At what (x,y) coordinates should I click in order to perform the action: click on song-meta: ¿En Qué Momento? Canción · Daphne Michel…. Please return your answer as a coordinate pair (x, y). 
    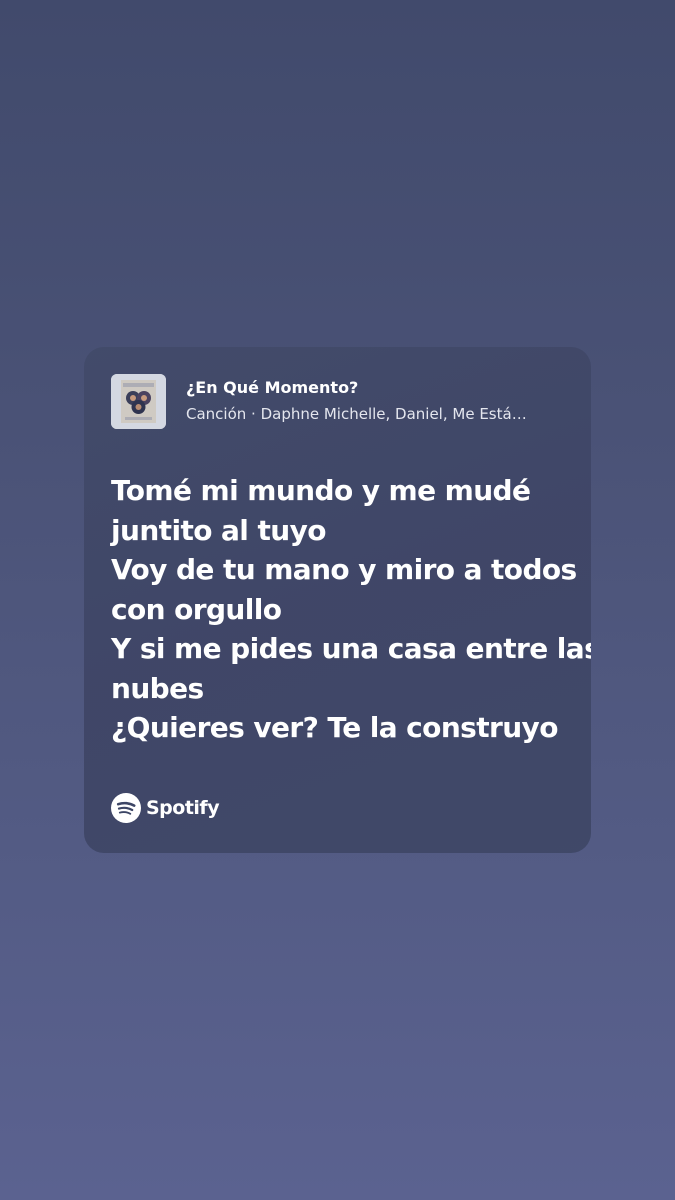
    Looking at the image, I should click on (356, 401).